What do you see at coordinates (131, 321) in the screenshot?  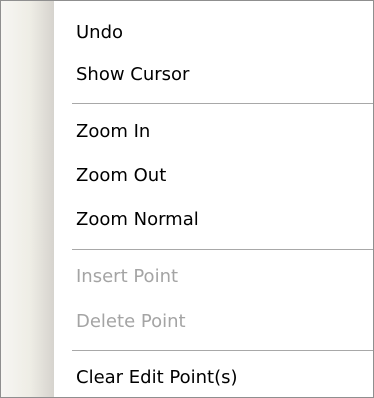 I see `menu-item-delete-point: Delete Point` at bounding box center [131, 321].